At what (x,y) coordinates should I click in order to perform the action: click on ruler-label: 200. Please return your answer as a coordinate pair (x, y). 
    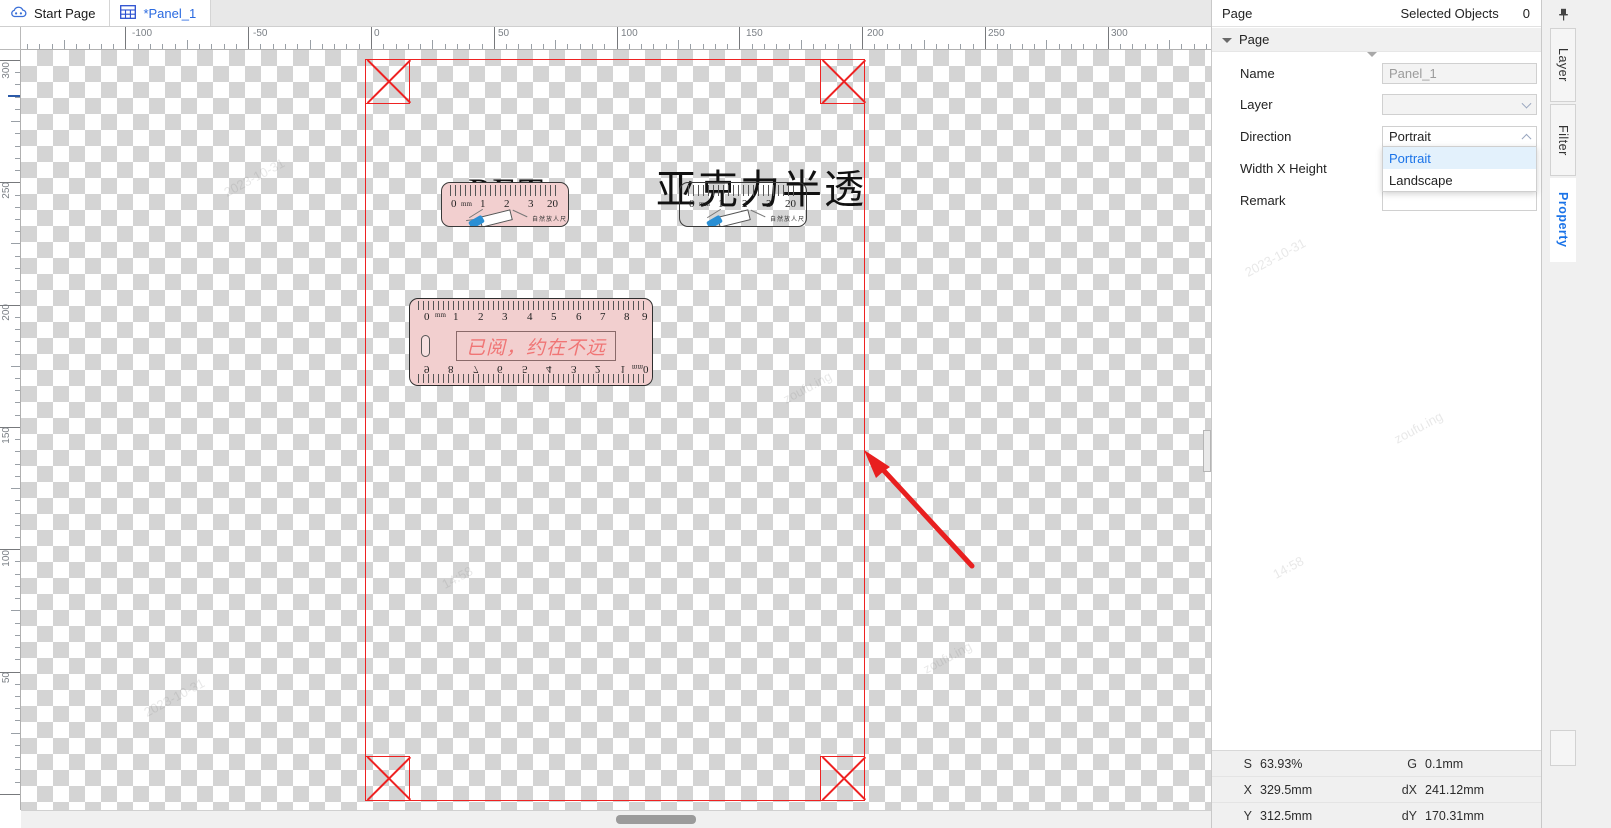
    Looking at the image, I should click on (875, 33).